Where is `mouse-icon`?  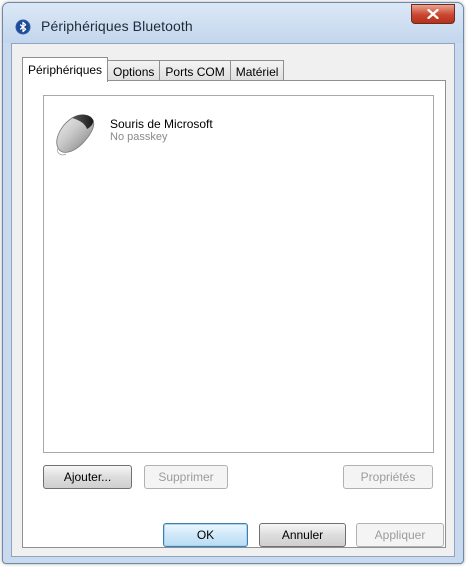
mouse-icon is located at coordinates (76, 135).